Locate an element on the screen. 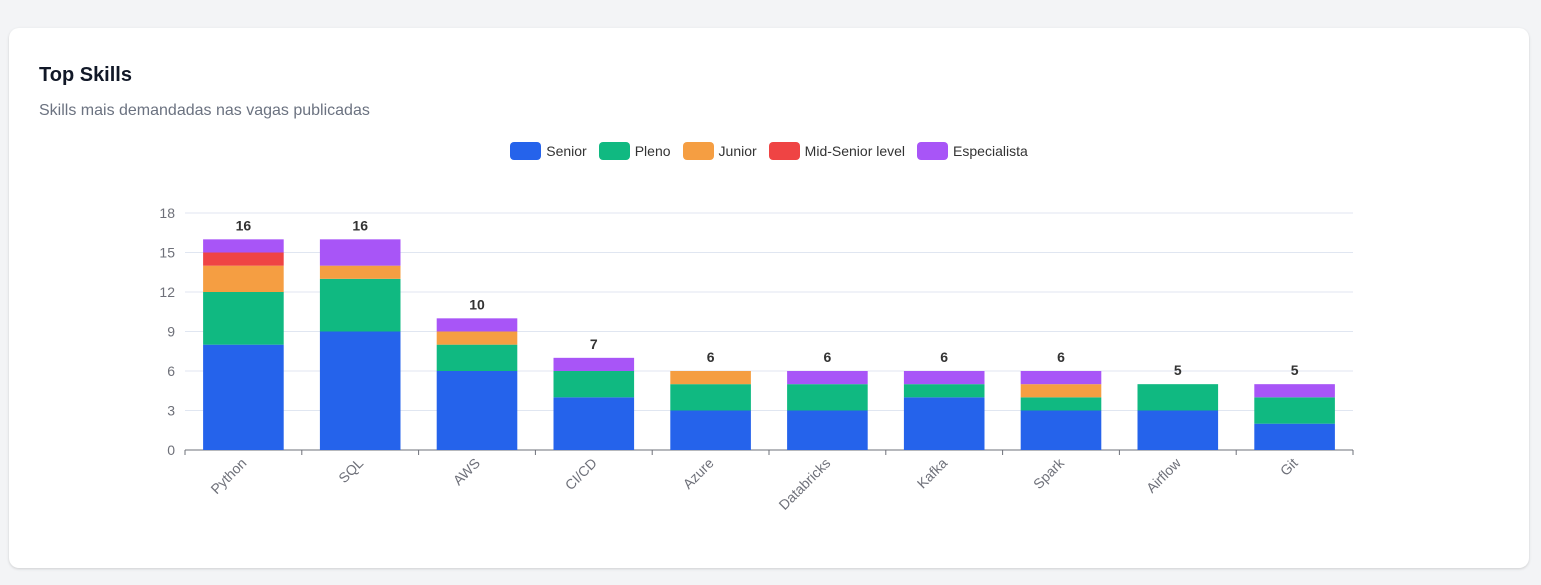  y-tick-label: 3 is located at coordinates (171, 411).